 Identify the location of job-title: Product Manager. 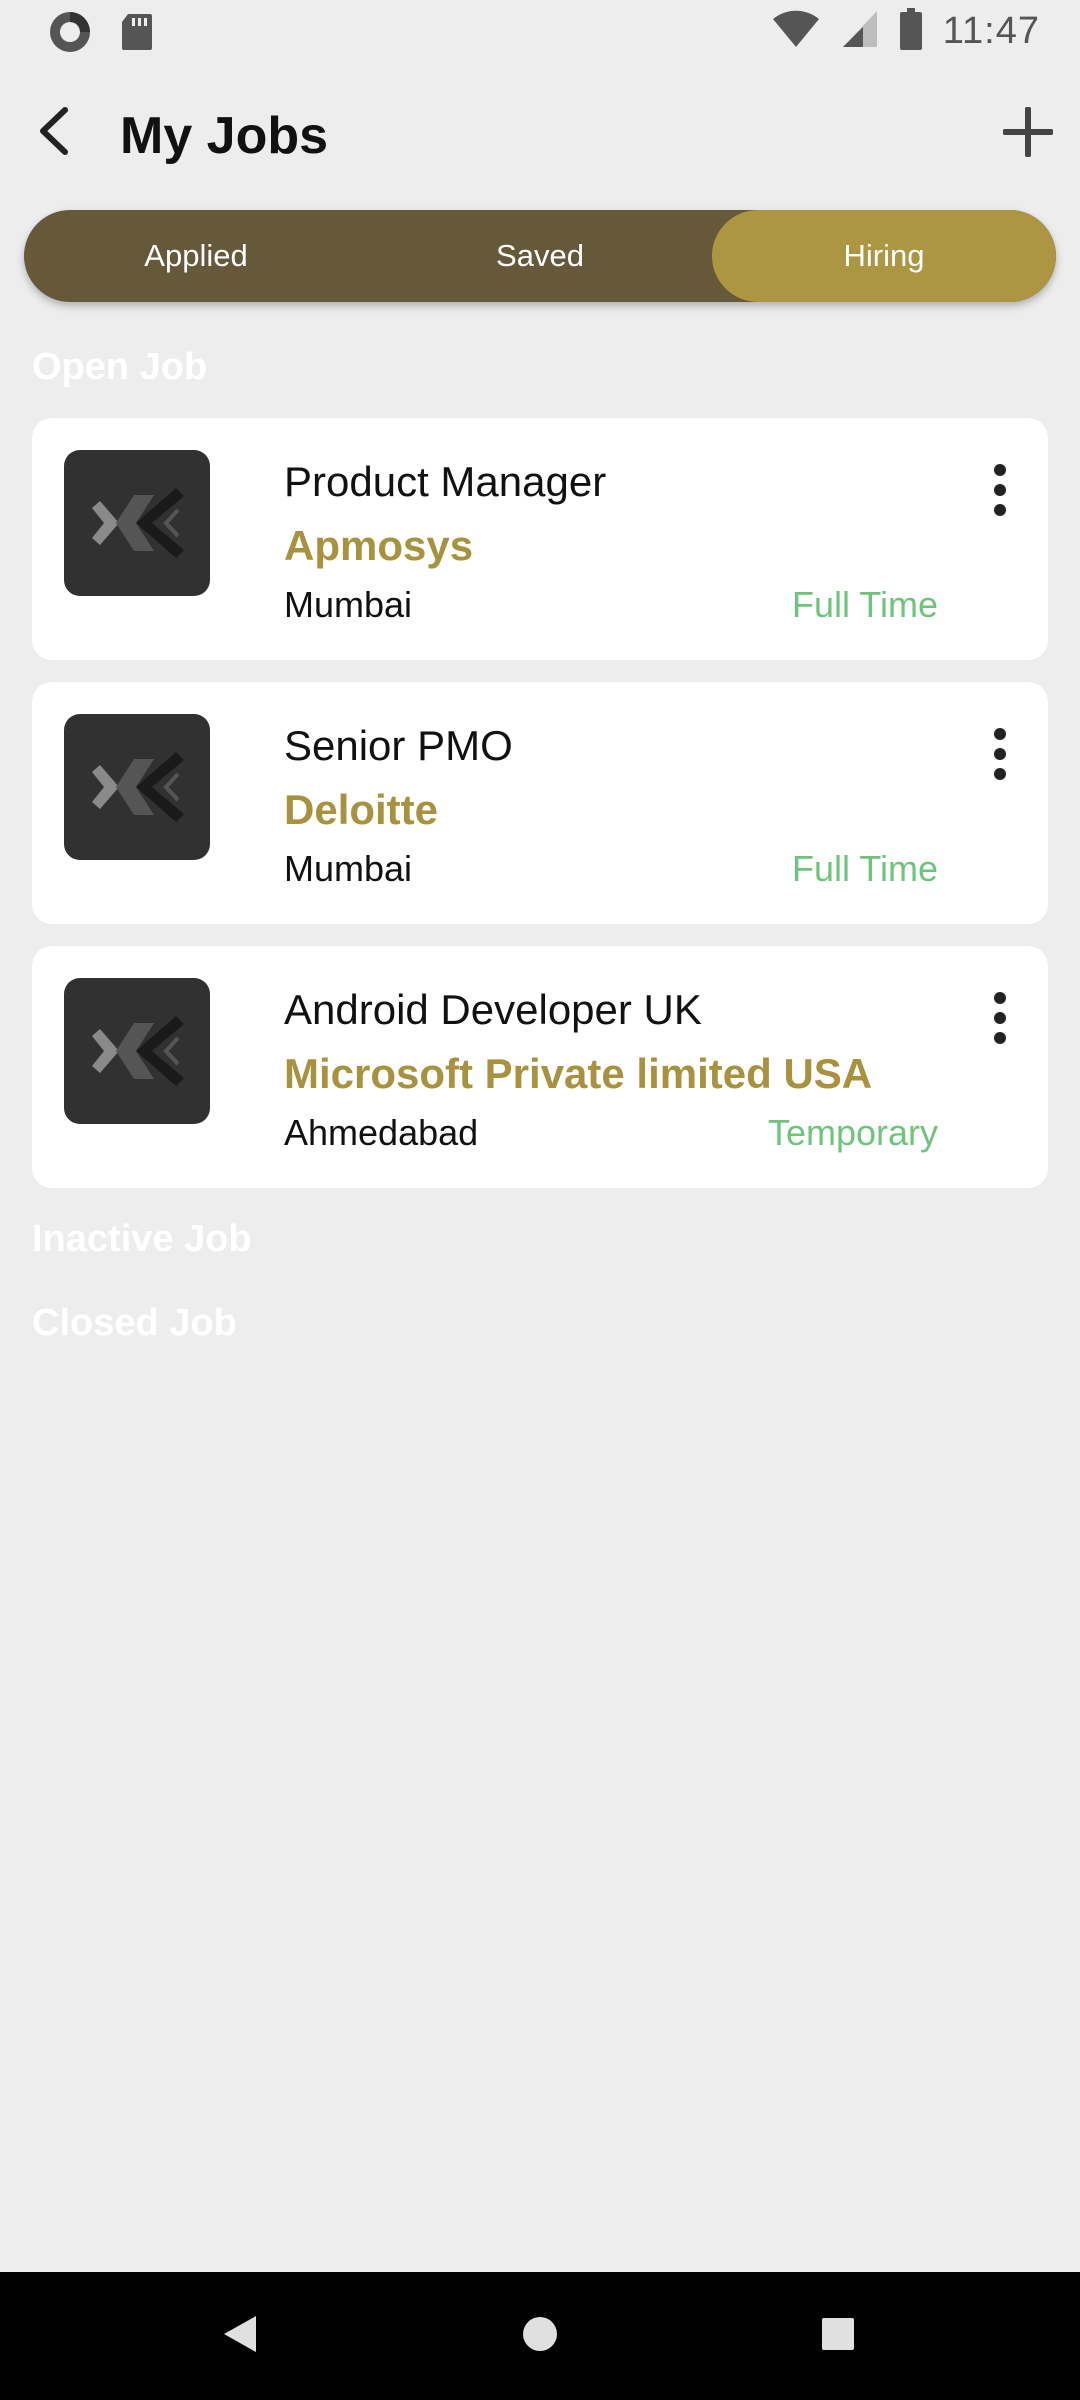
(445, 481).